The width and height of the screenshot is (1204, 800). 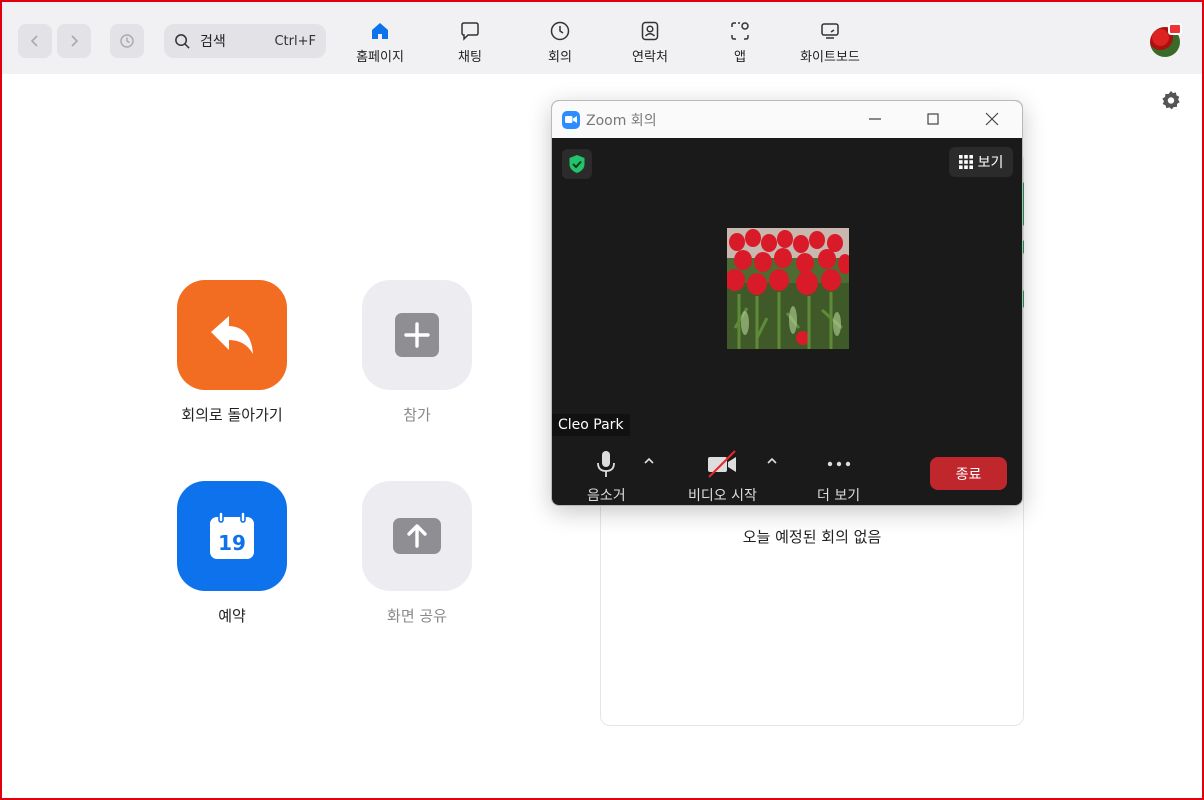 What do you see at coordinates (965, 162) in the screenshot?
I see `grid-icon` at bounding box center [965, 162].